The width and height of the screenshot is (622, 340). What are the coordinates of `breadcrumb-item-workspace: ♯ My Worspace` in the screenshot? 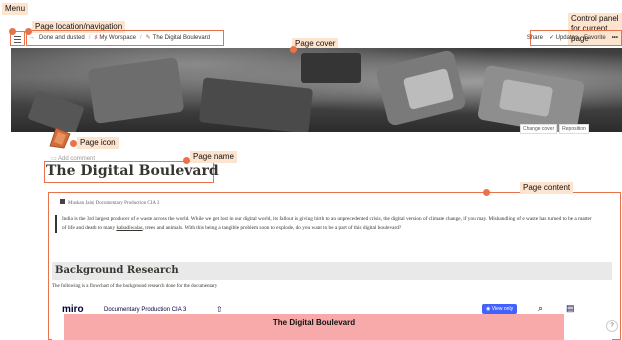 It's located at (115, 38).